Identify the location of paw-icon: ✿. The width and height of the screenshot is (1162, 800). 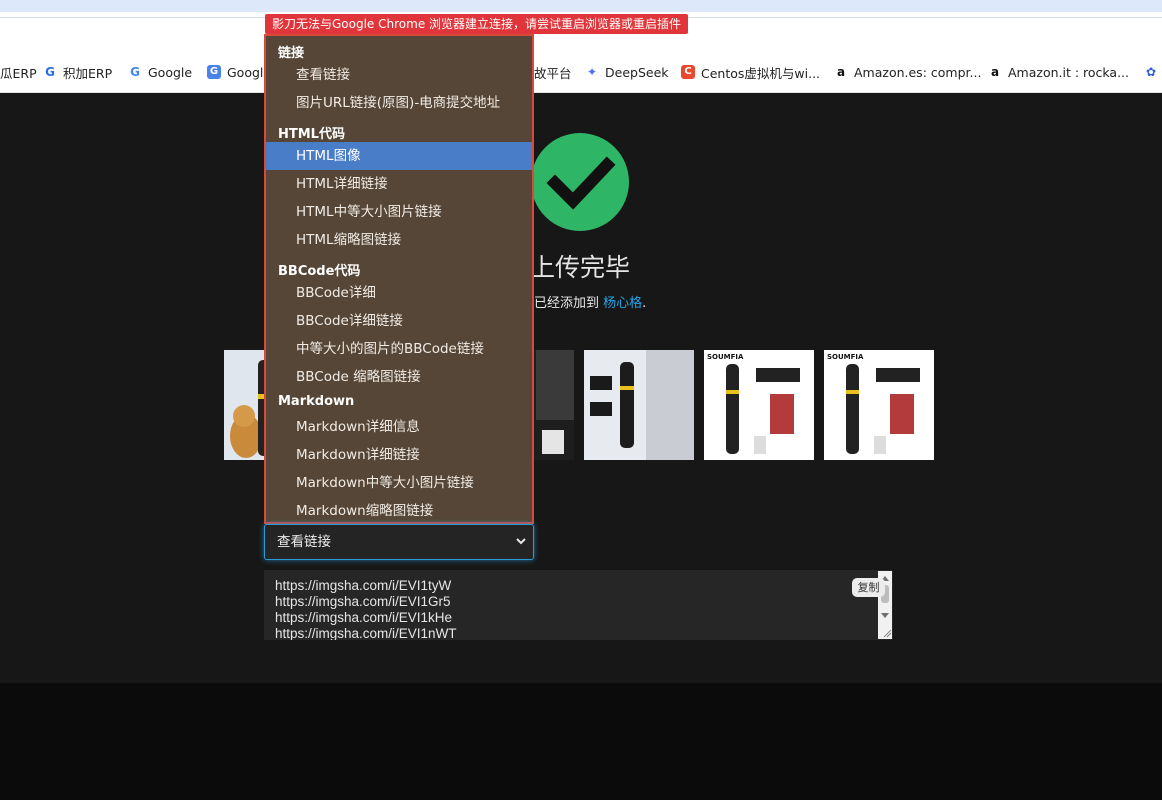
(1151, 72).